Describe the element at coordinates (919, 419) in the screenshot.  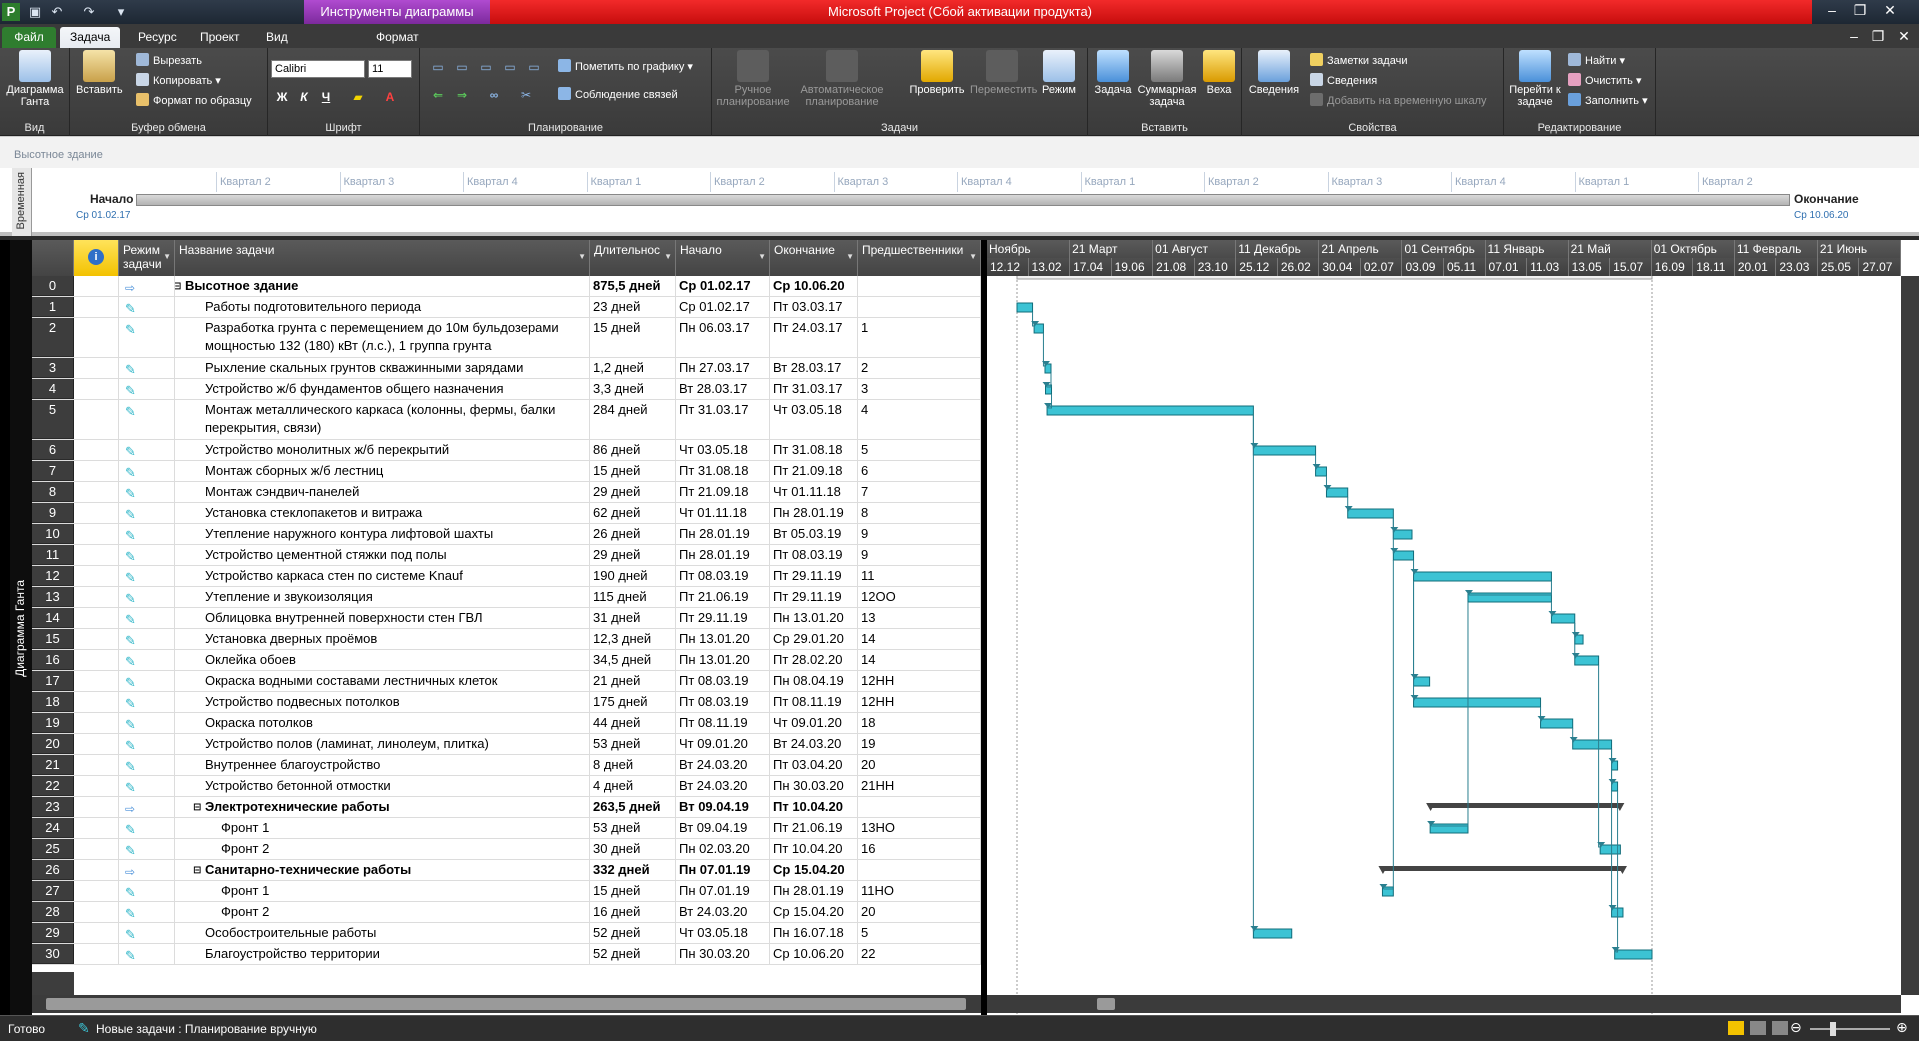
I see `row-predecessors: 4` at that location.